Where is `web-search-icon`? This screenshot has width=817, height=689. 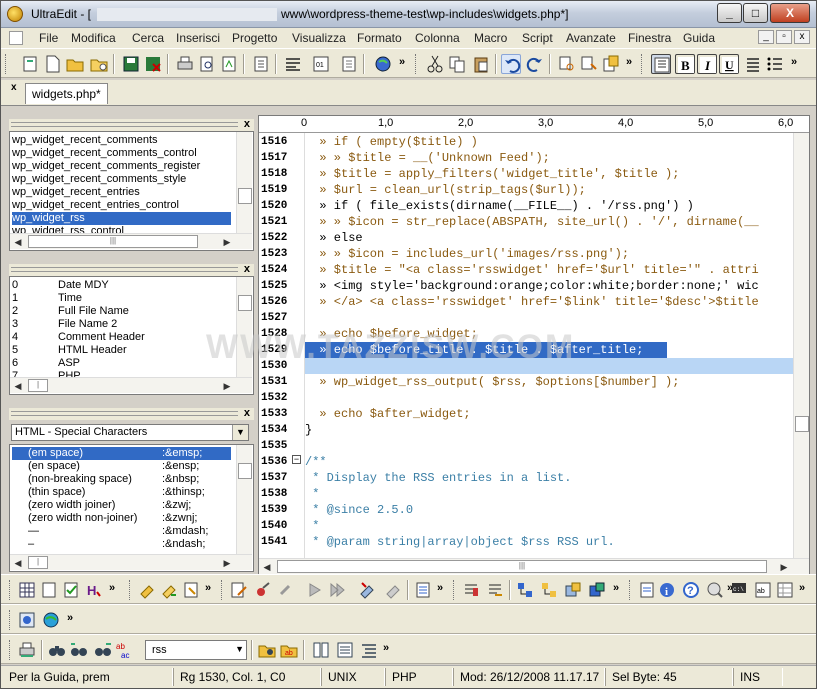 web-search-icon is located at coordinates (715, 590).